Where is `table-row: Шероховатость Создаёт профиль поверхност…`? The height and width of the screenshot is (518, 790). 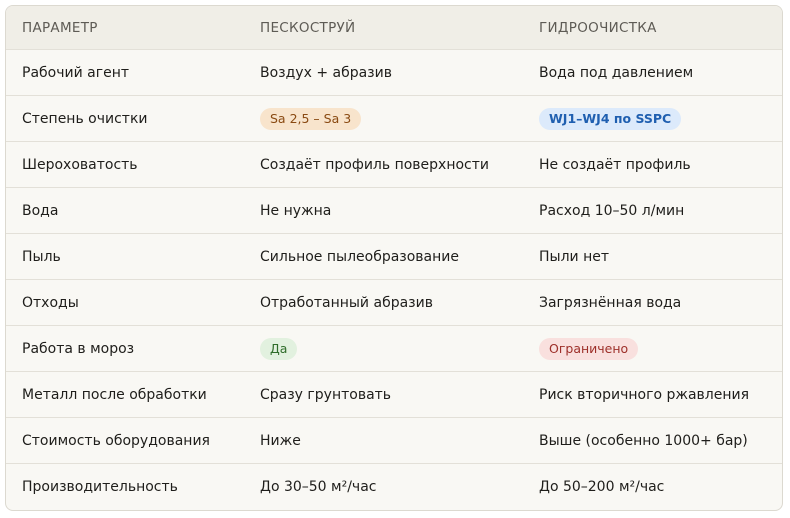
table-row: Шероховатость Создаёт профиль поверхност… is located at coordinates (394, 164).